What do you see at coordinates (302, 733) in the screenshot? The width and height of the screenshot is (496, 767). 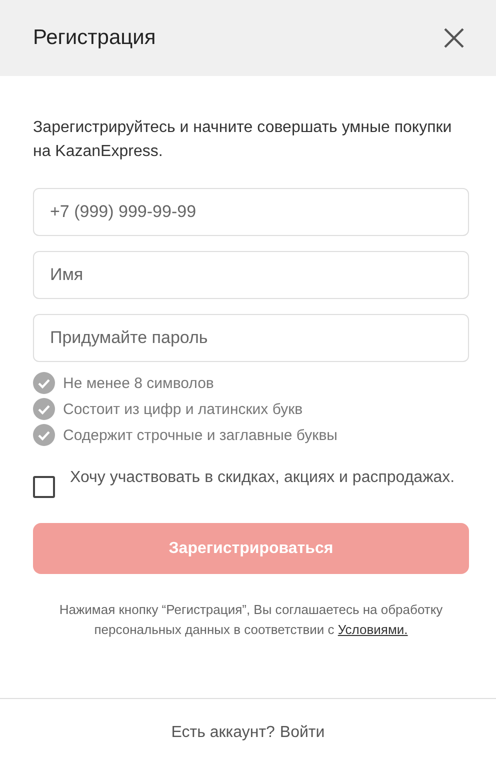 I see `login-link: Войти` at bounding box center [302, 733].